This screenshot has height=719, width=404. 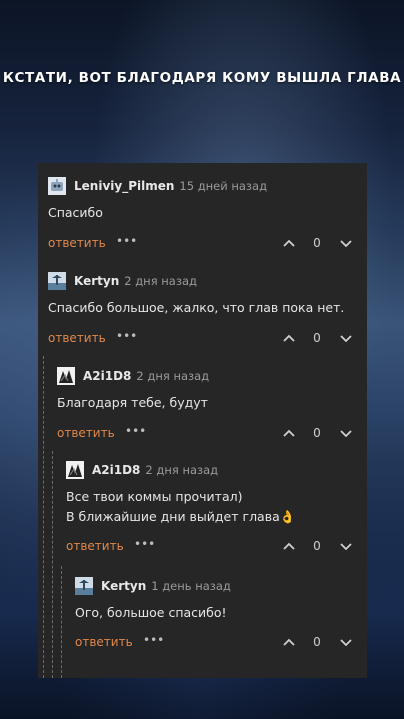 I want to click on comment-header: Kertyn 2 дня назад, so click(x=122, y=281).